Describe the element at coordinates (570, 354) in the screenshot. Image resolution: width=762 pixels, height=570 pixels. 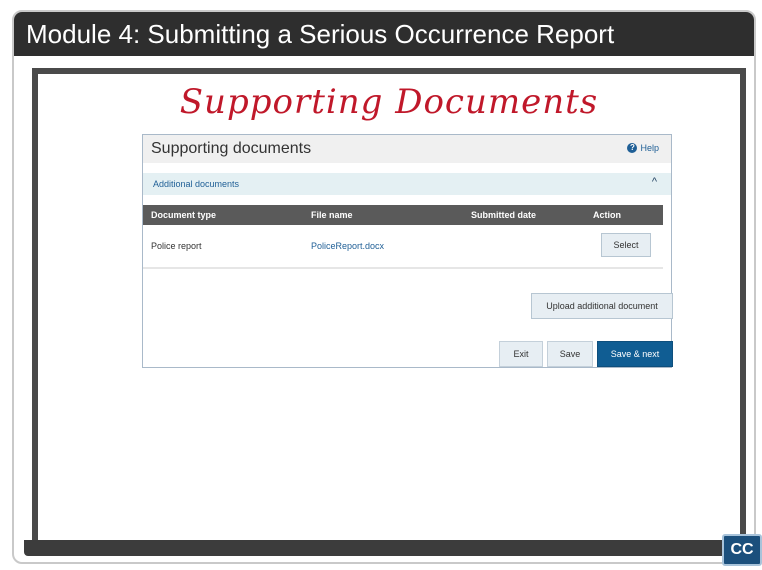
I see `save-button: Save` at that location.